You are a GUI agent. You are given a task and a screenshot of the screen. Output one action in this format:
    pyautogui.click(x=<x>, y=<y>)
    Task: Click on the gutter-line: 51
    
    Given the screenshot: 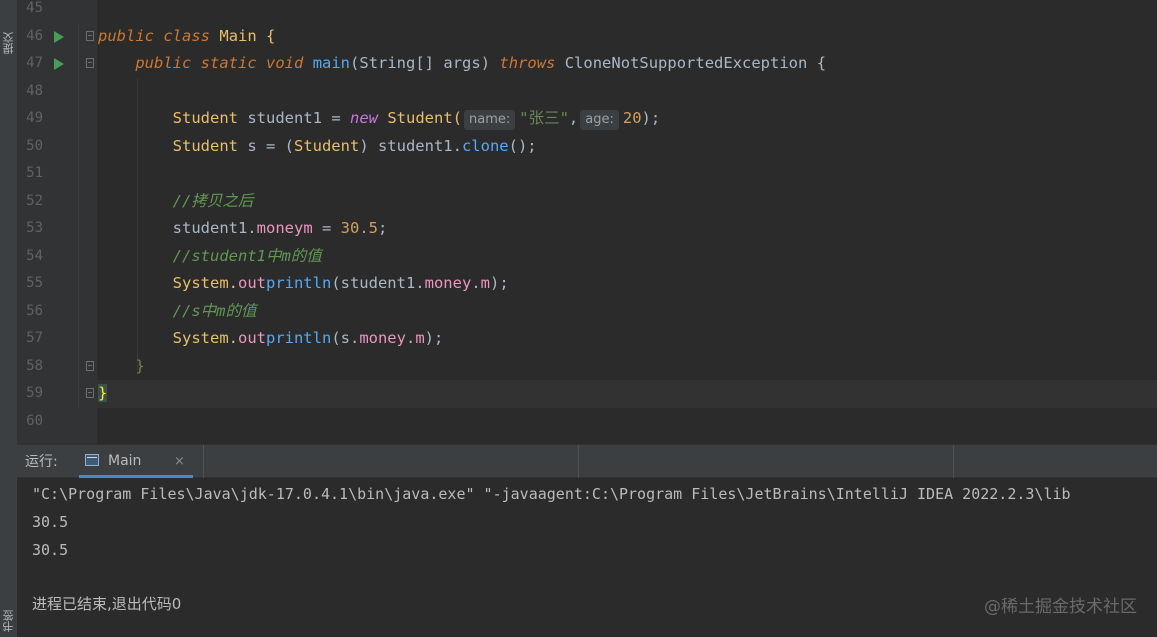 What is the action you would take?
    pyautogui.click(x=57, y=174)
    